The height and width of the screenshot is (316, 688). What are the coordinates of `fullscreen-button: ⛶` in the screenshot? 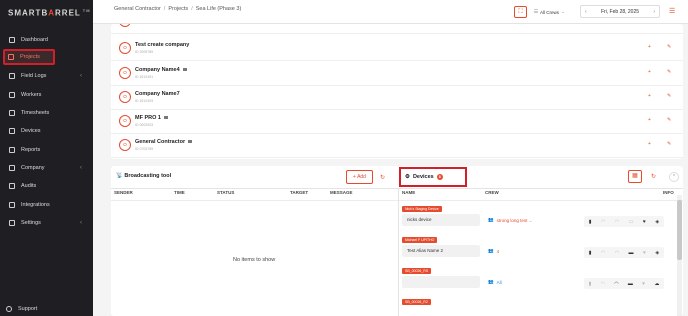 It's located at (520, 12).